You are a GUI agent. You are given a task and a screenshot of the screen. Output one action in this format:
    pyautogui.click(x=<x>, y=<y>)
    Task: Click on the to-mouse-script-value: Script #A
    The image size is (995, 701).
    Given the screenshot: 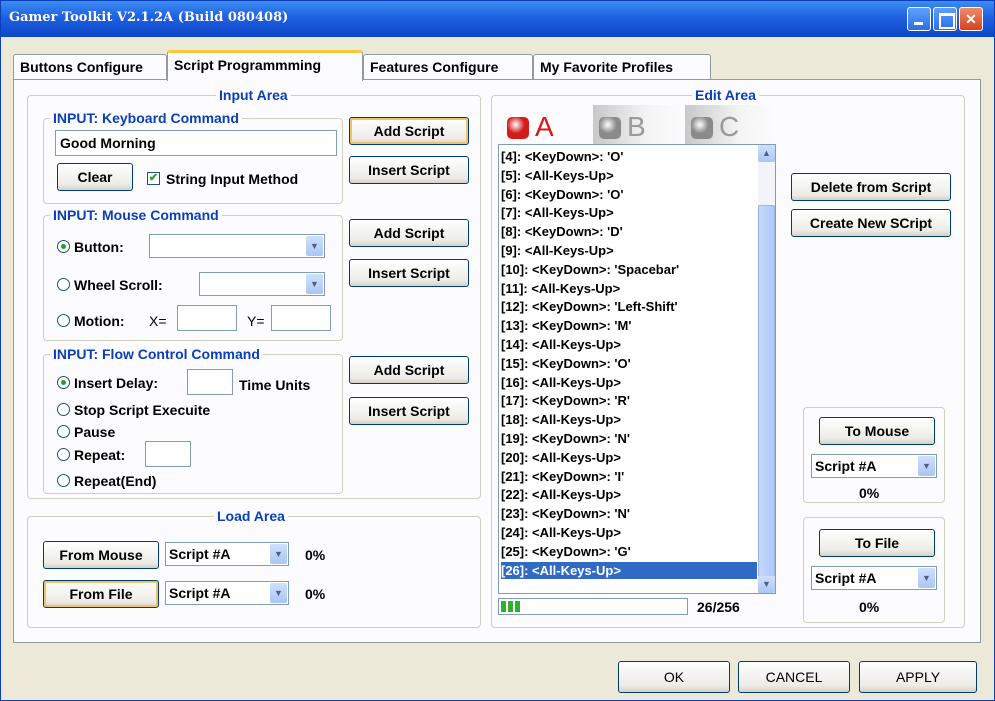 What is the action you would take?
    pyautogui.click(x=846, y=466)
    